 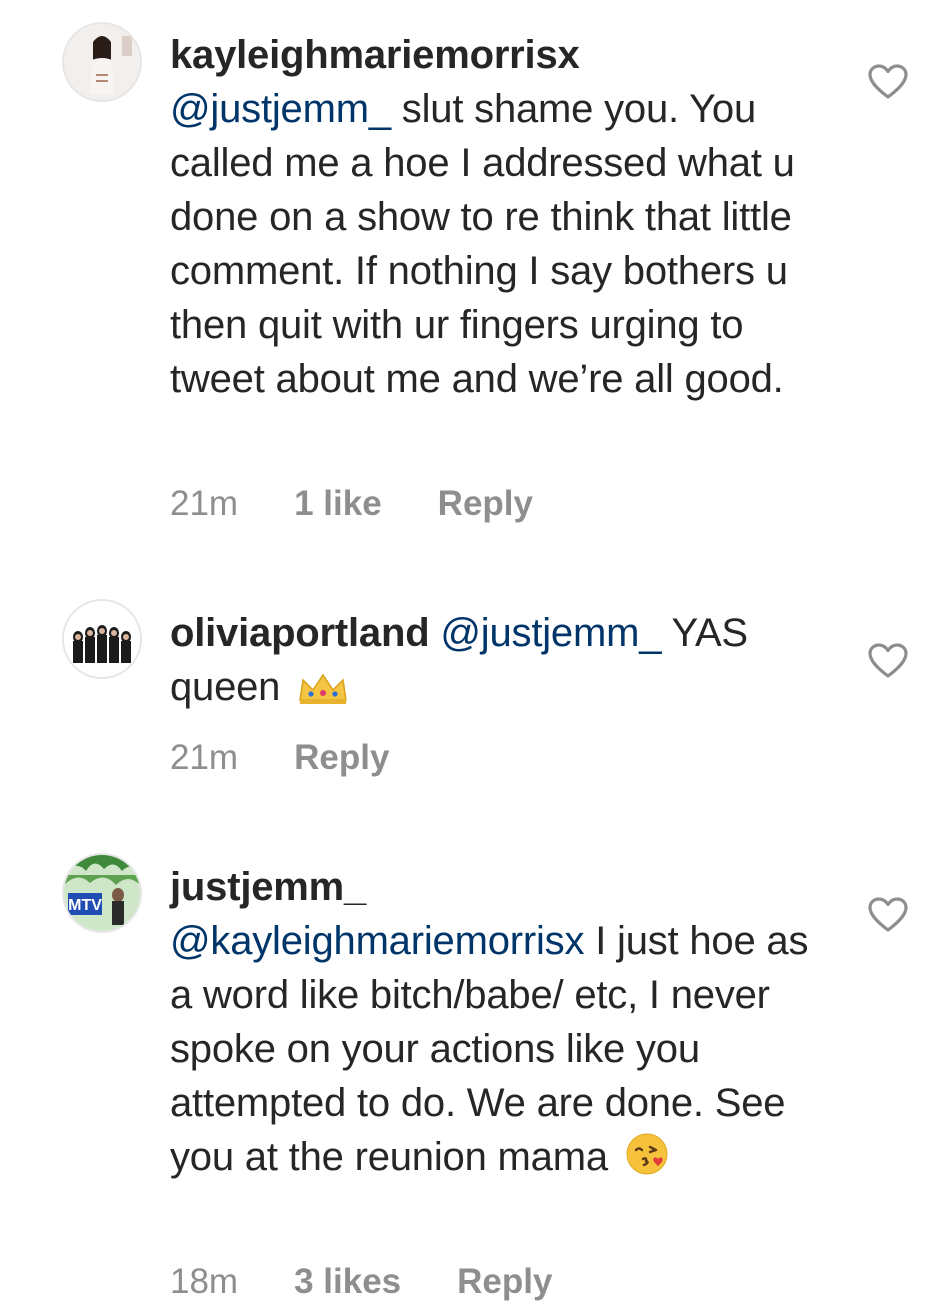 What do you see at coordinates (85, 905) in the screenshot?
I see `mtv-badge: MTV` at bounding box center [85, 905].